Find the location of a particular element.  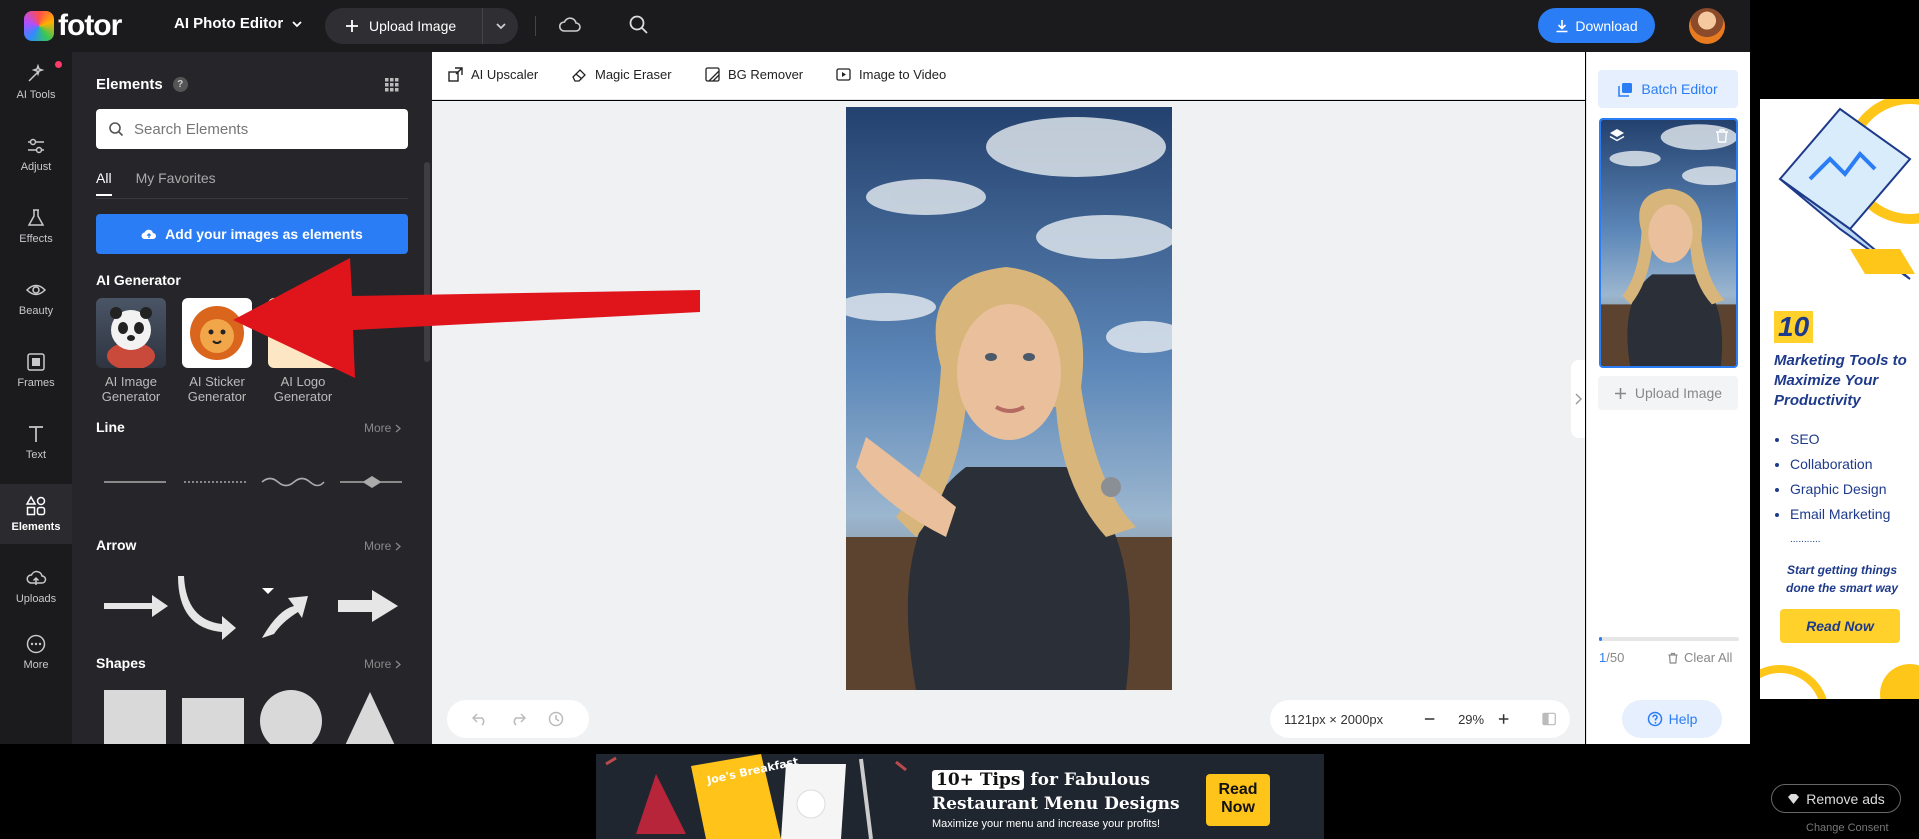

help-icon: ? is located at coordinates (180, 84).